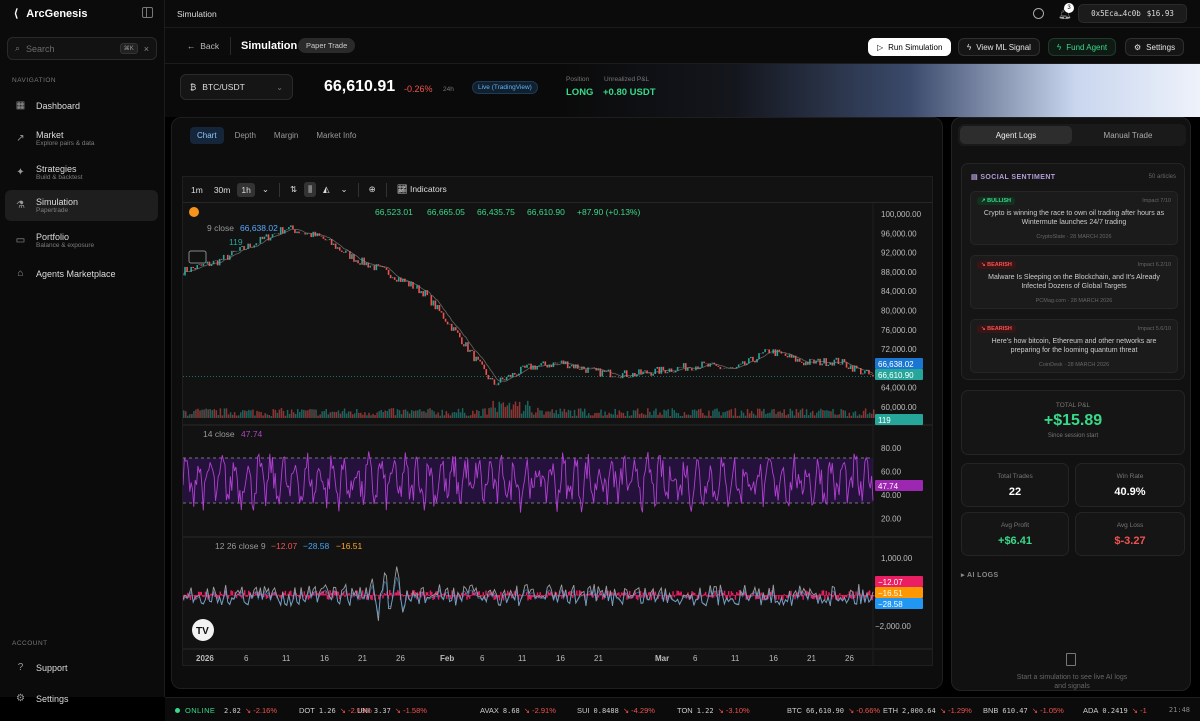  What do you see at coordinates (896, 364) in the screenshot?
I see `ma-price-tag: 66,638.02` at bounding box center [896, 364].